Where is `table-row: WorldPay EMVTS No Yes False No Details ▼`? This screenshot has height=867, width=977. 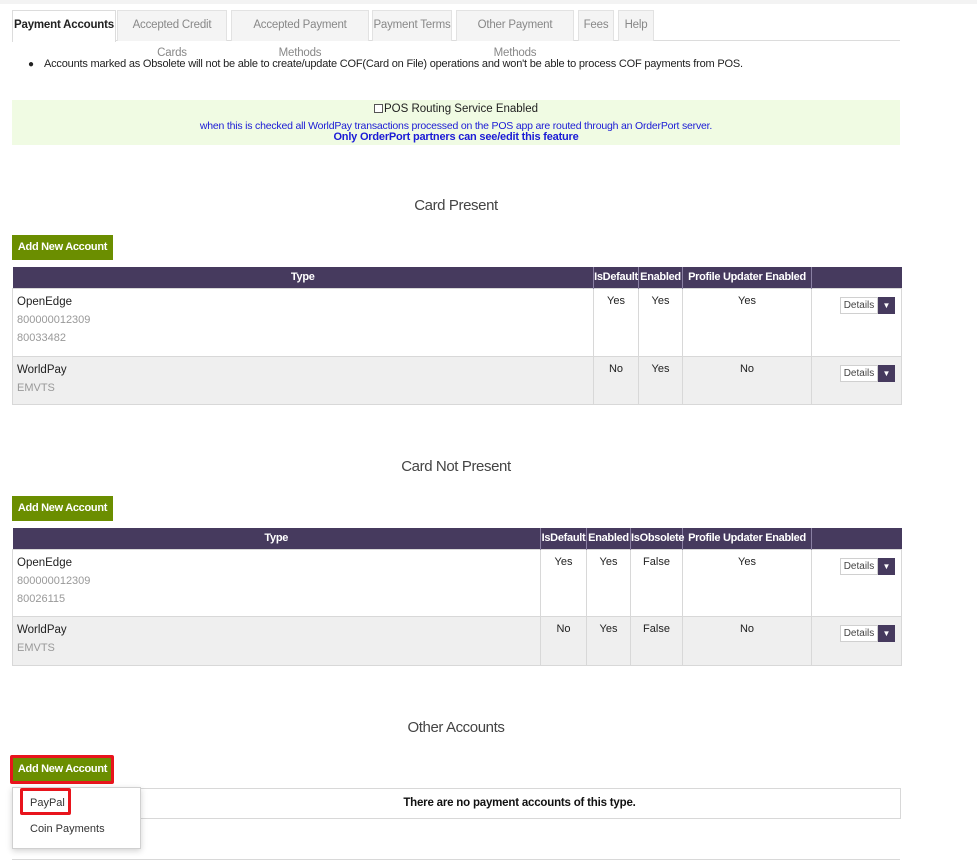 table-row: WorldPay EMVTS No Yes False No Details ▼ is located at coordinates (457, 640).